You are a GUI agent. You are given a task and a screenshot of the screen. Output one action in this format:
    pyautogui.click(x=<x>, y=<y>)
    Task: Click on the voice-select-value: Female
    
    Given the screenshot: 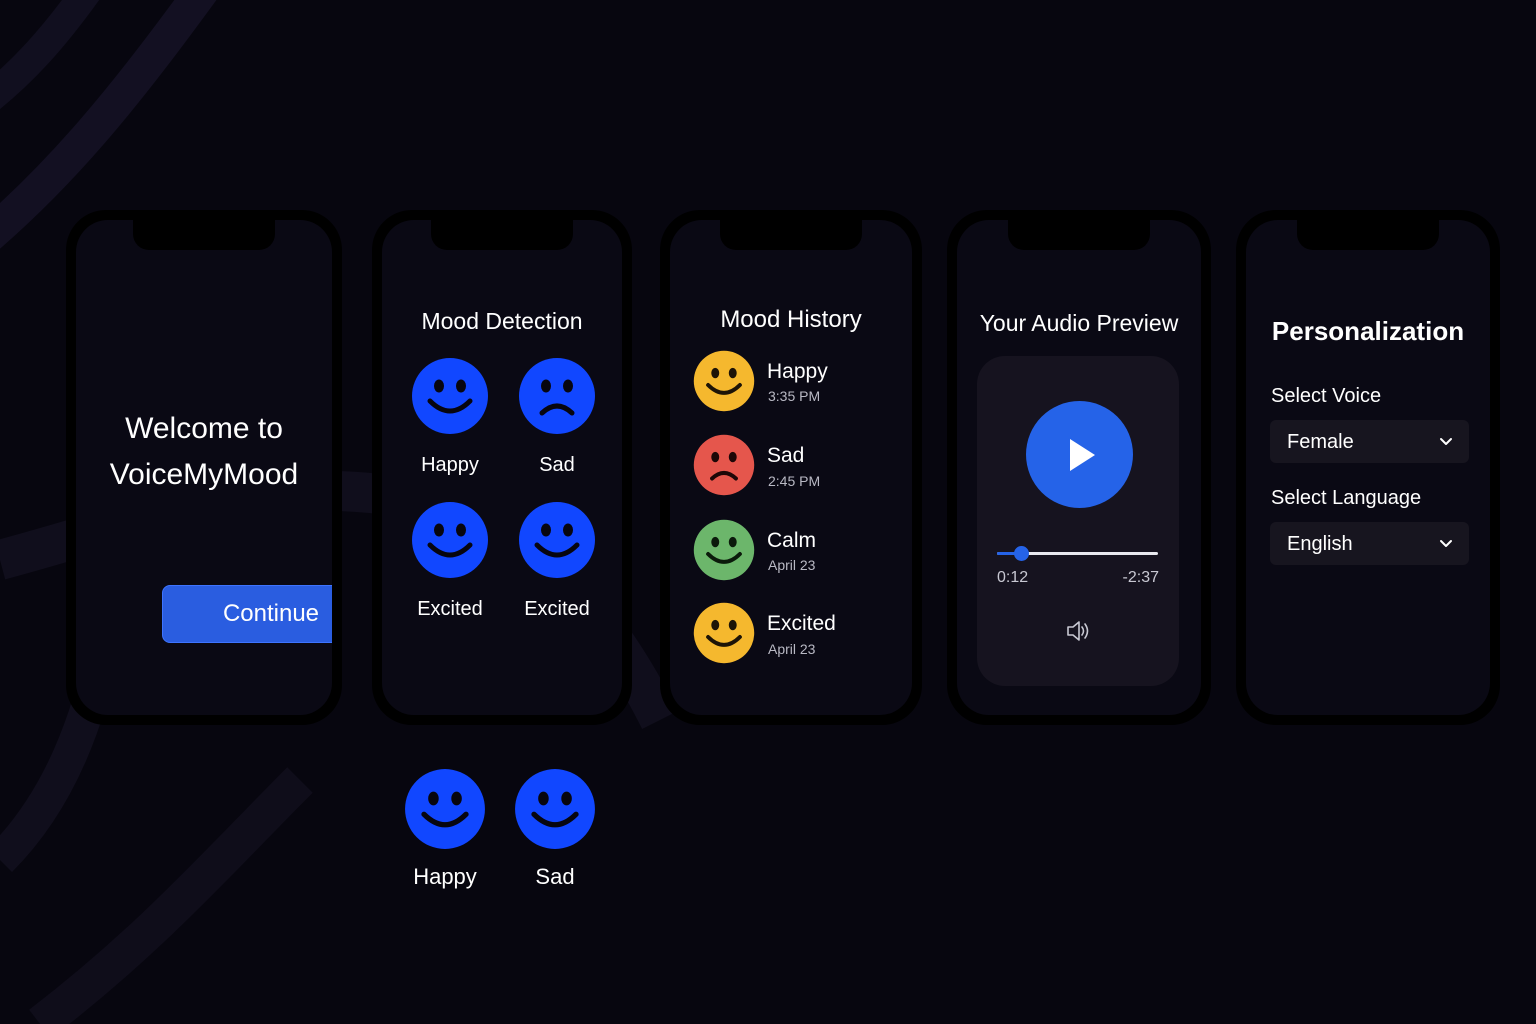 What is the action you would take?
    pyautogui.click(x=1320, y=442)
    